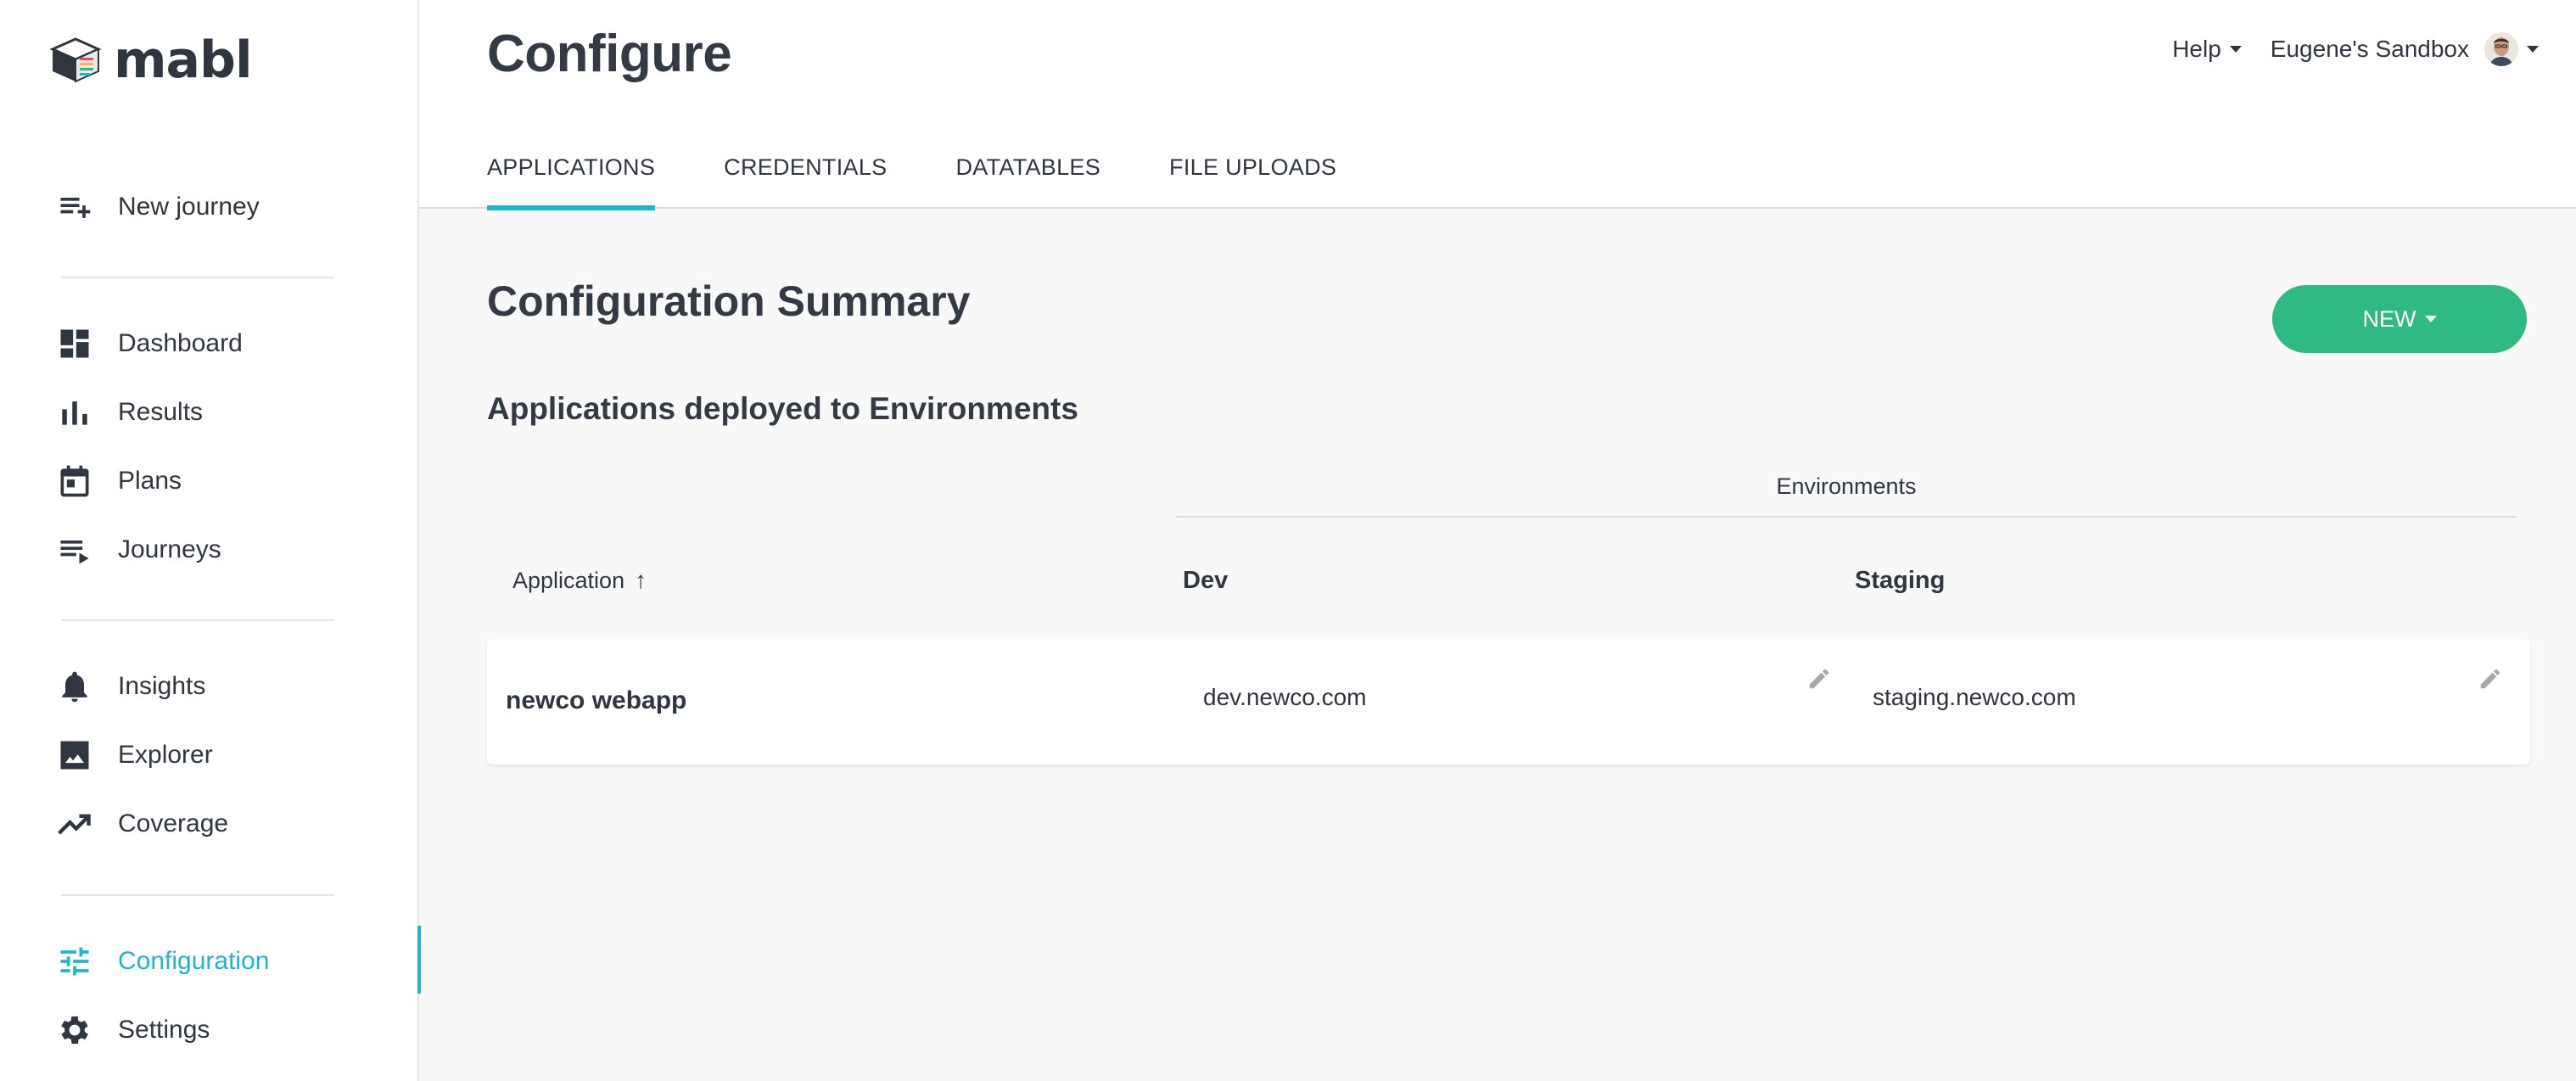  Describe the element at coordinates (74, 343) in the screenshot. I see `dashboard-icon` at that location.